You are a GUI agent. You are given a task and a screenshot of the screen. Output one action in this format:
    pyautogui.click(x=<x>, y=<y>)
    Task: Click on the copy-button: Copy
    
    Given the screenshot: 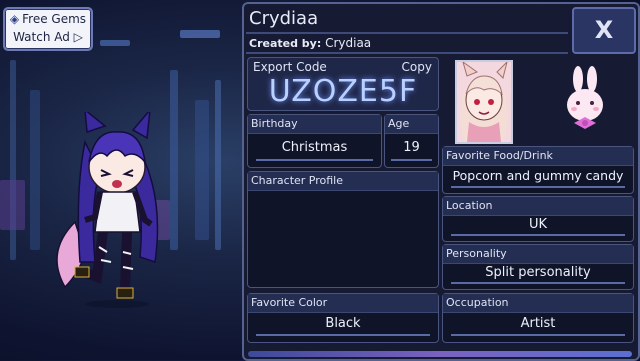 What is the action you would take?
    pyautogui.click(x=417, y=67)
    